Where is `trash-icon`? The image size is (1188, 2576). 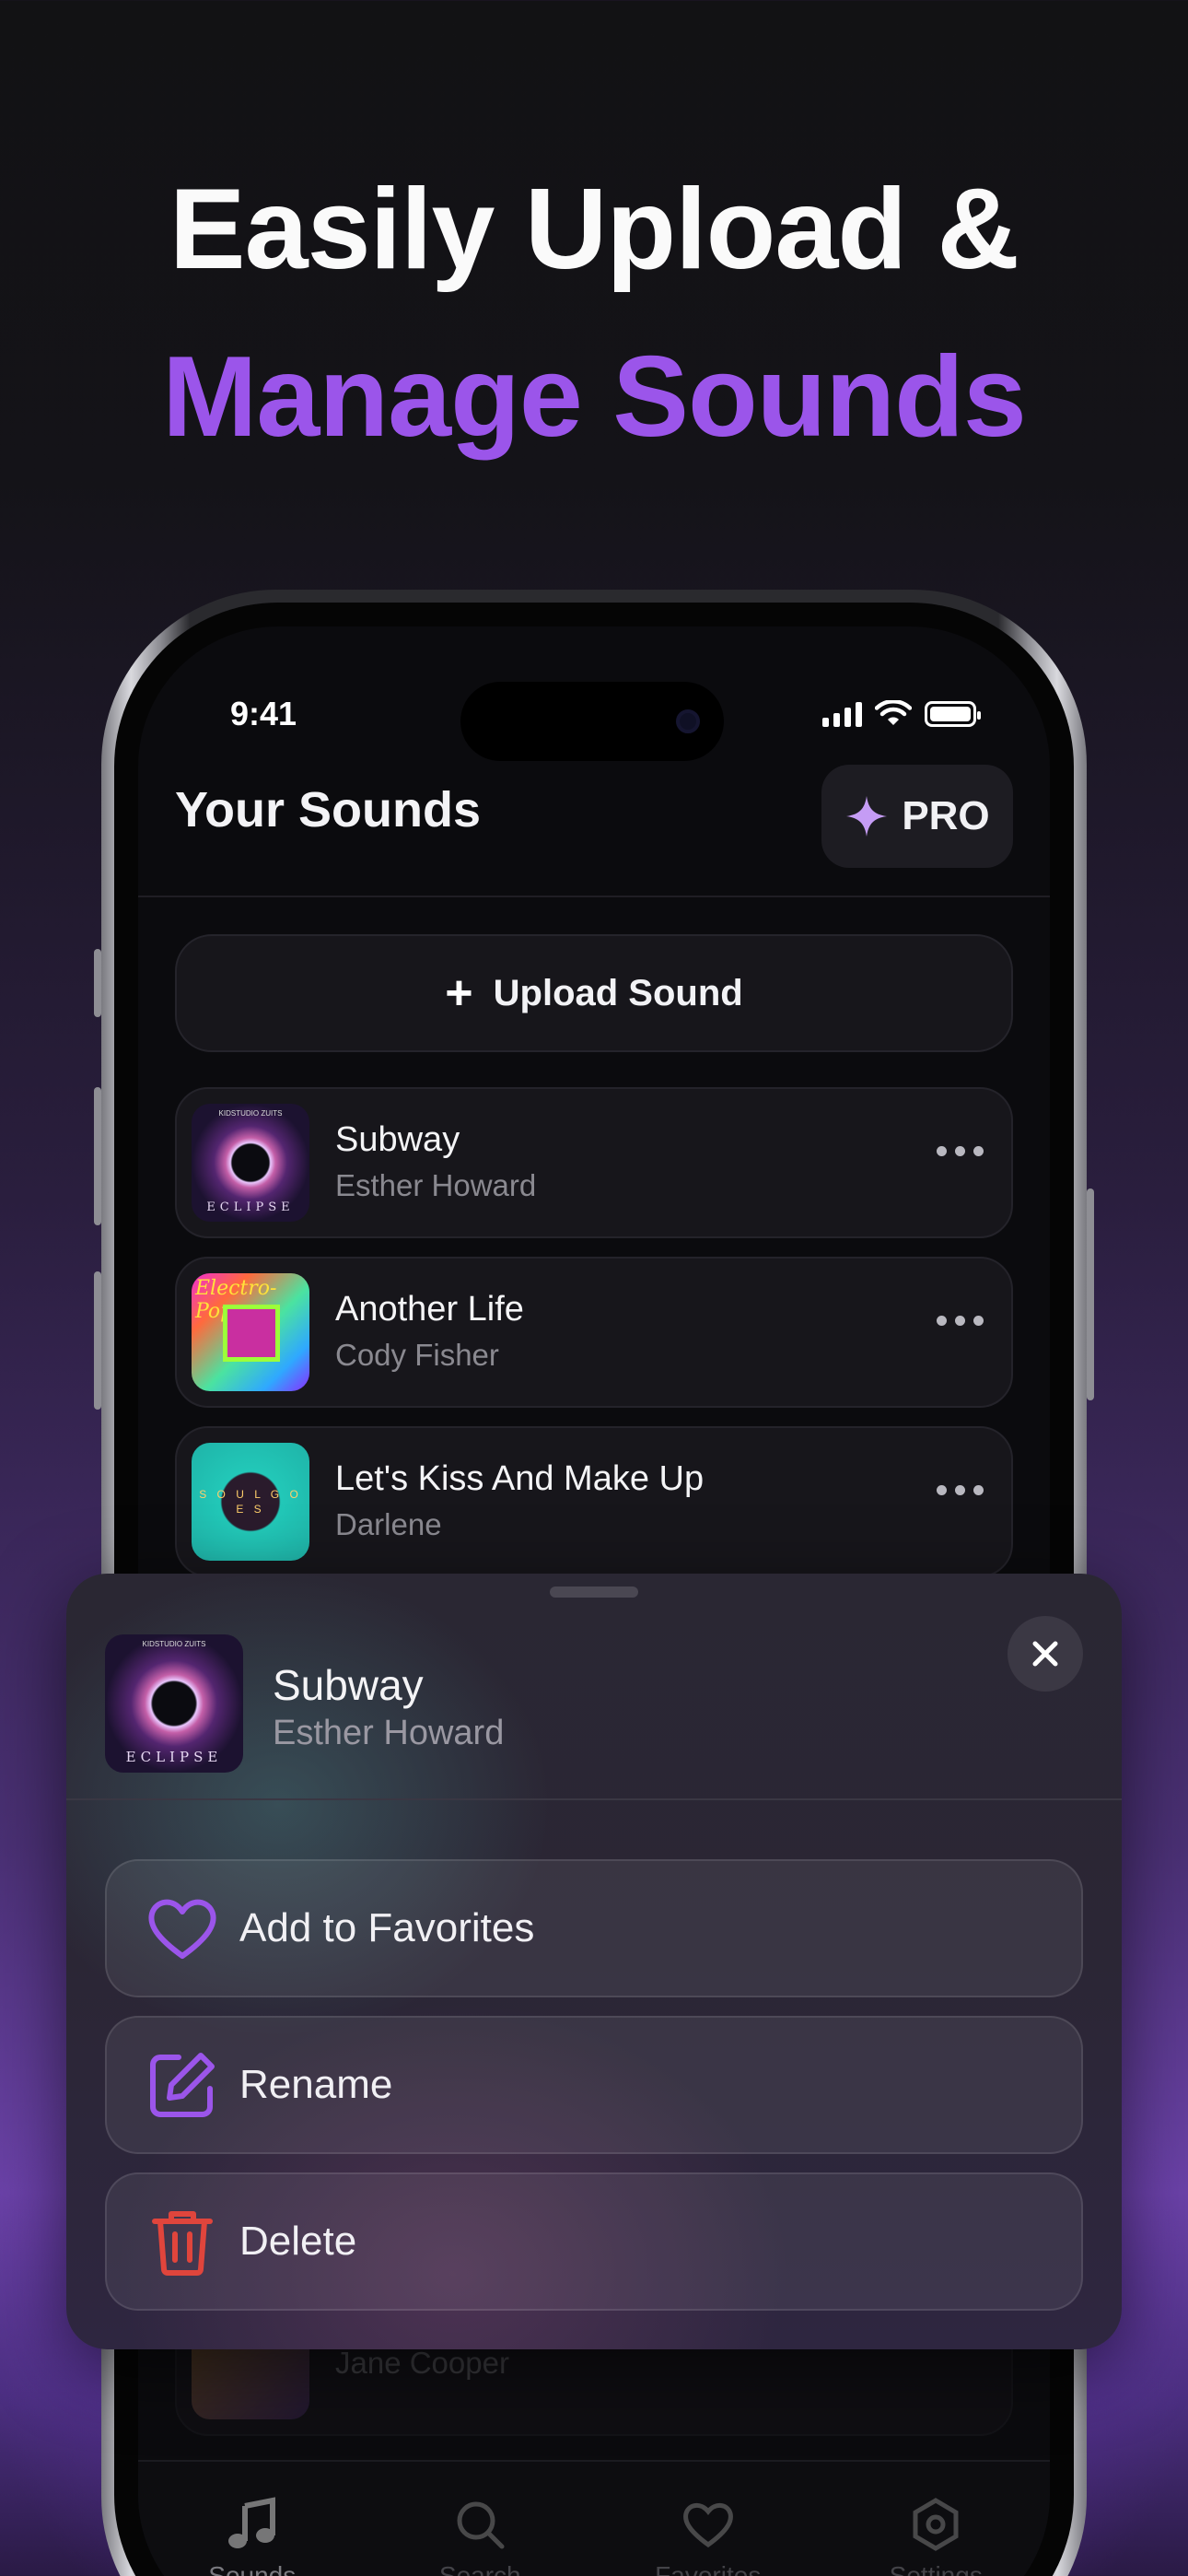
trash-icon is located at coordinates (182, 2243).